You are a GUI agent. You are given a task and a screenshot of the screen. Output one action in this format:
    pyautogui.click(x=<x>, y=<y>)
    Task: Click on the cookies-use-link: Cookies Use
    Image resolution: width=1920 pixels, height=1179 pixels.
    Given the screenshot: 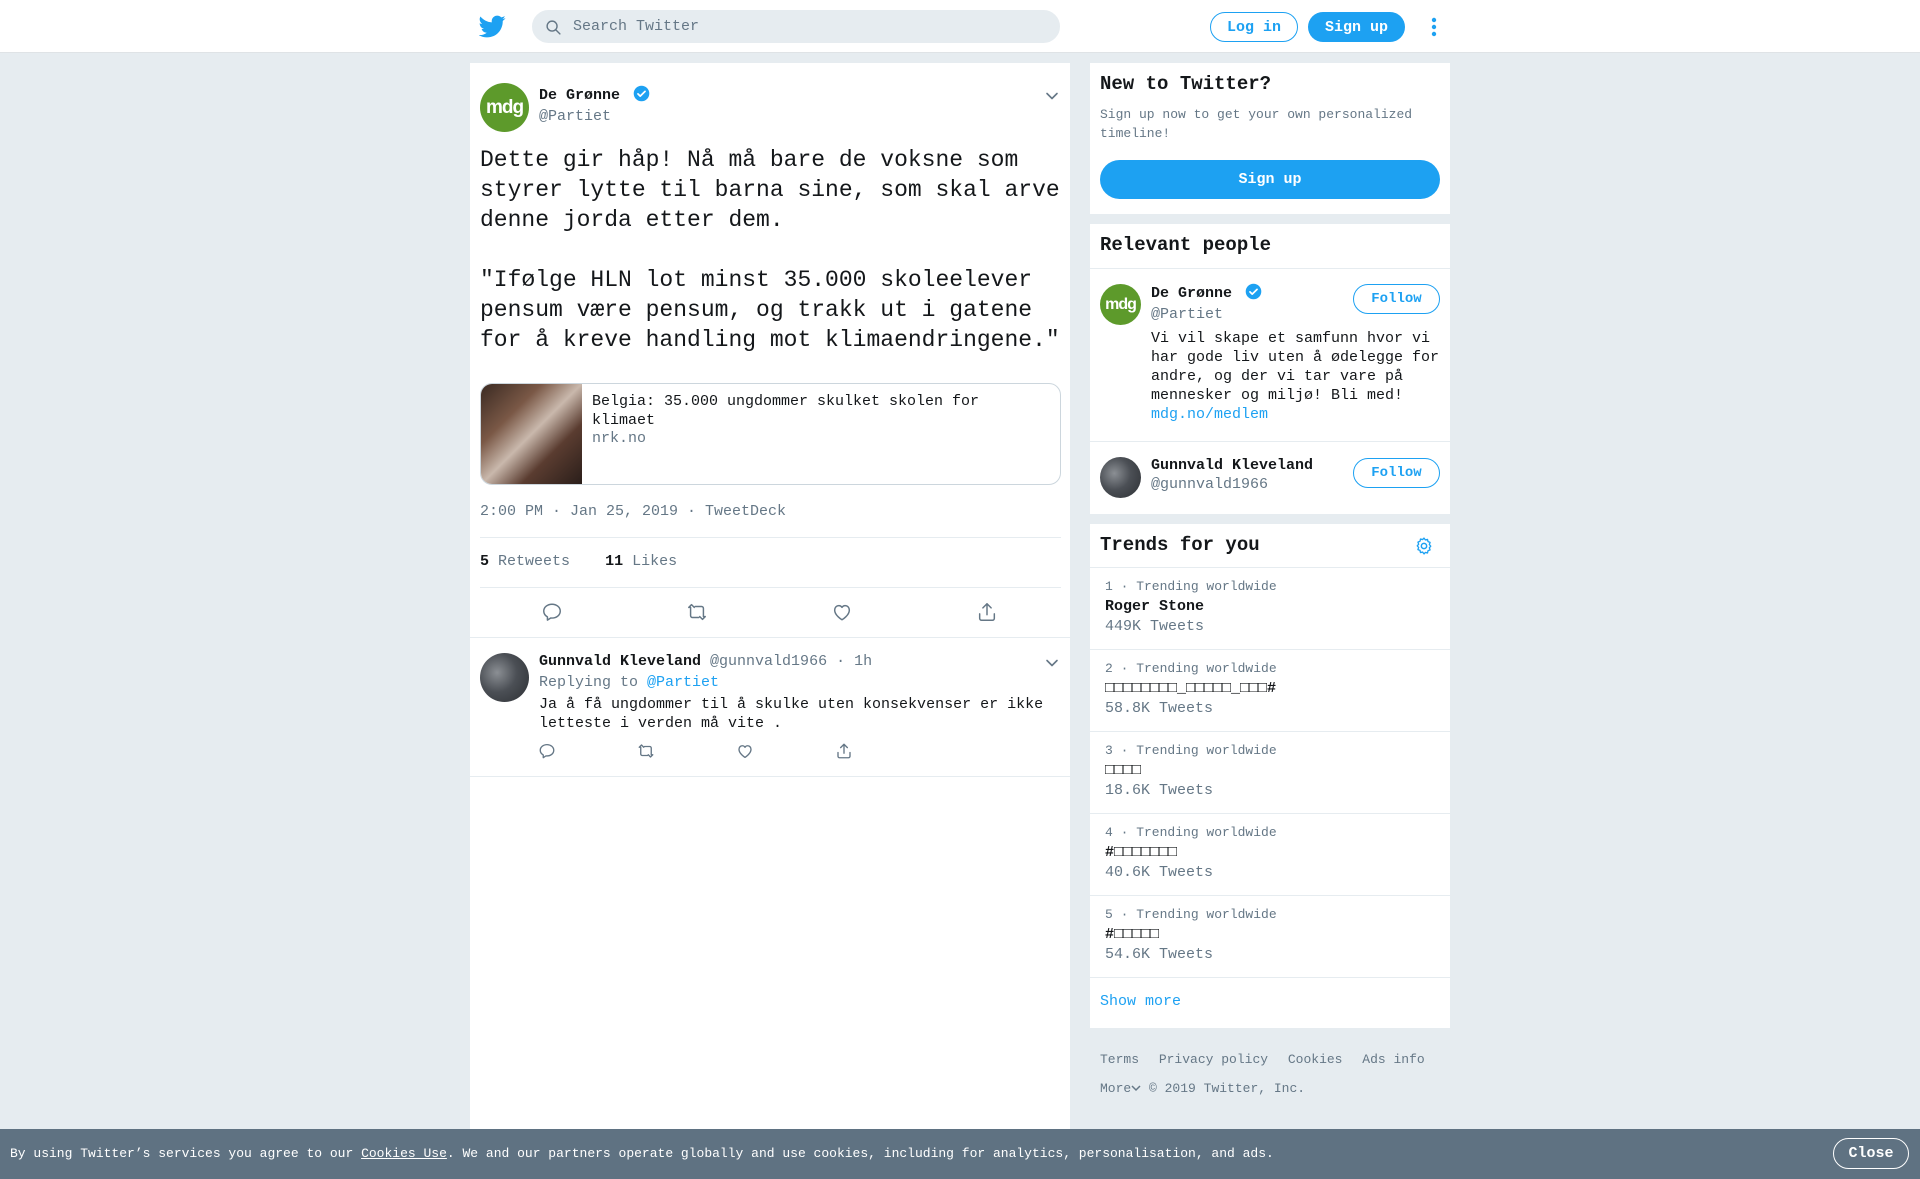 What is the action you would take?
    pyautogui.click(x=404, y=1153)
    